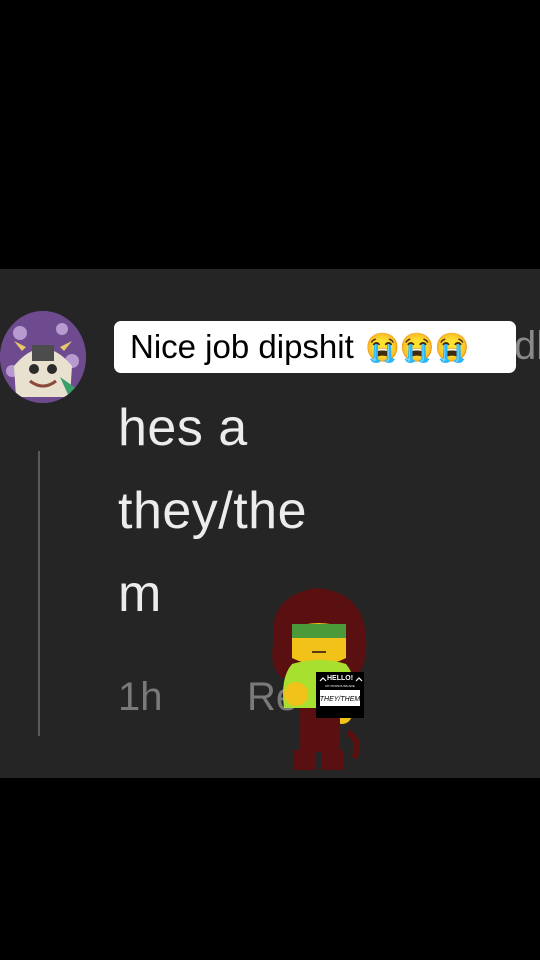 This screenshot has width=540, height=960. I want to click on caption-banner: Nice job dipshit 😭😭😭, so click(315, 347).